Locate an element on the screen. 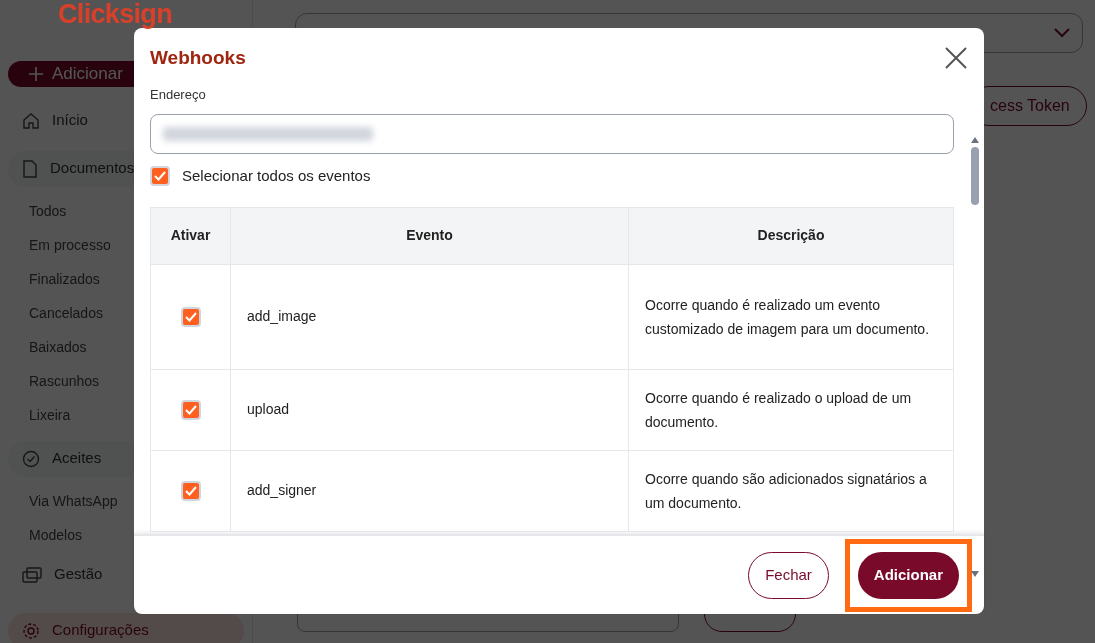  table-cell: add_signer is located at coordinates (429, 490).